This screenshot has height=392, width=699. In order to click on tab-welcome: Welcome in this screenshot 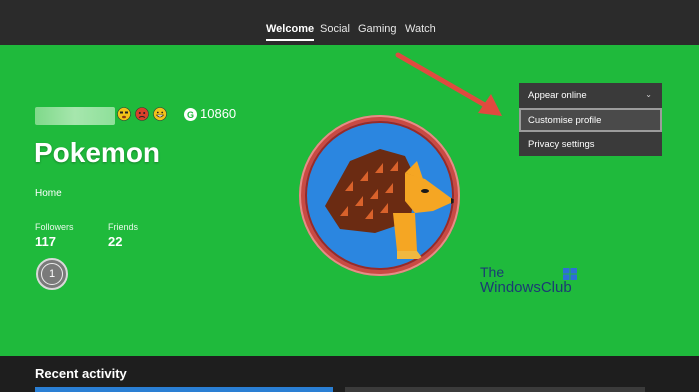, I will do `click(290, 32)`.